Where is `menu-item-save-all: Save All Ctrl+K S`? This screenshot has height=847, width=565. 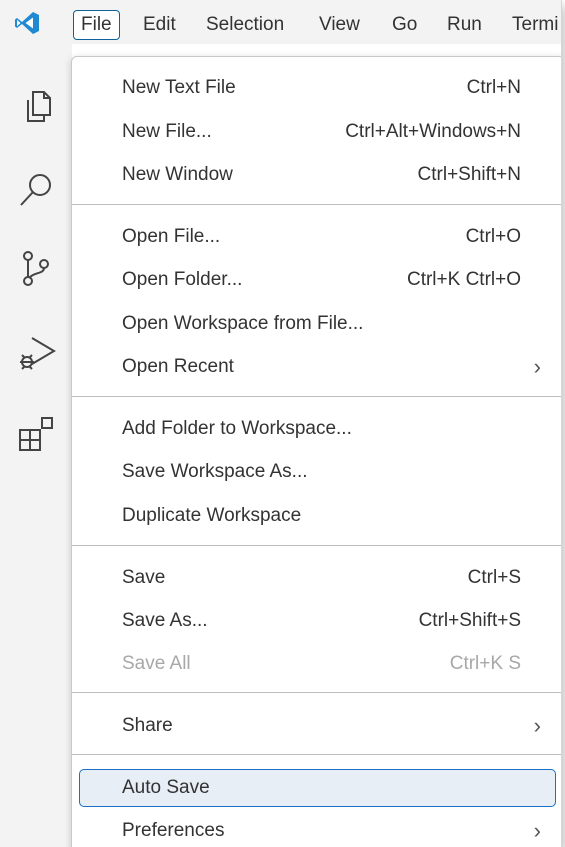 menu-item-save-all: Save All Ctrl+K S is located at coordinates (317, 664).